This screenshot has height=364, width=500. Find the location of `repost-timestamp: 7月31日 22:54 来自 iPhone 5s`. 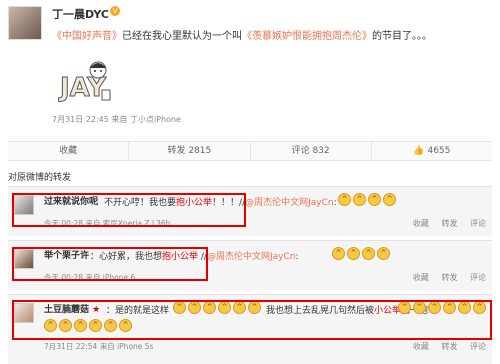

repost-timestamp: 7月31日 22:54 来自 iPhone 5s is located at coordinates (98, 346).